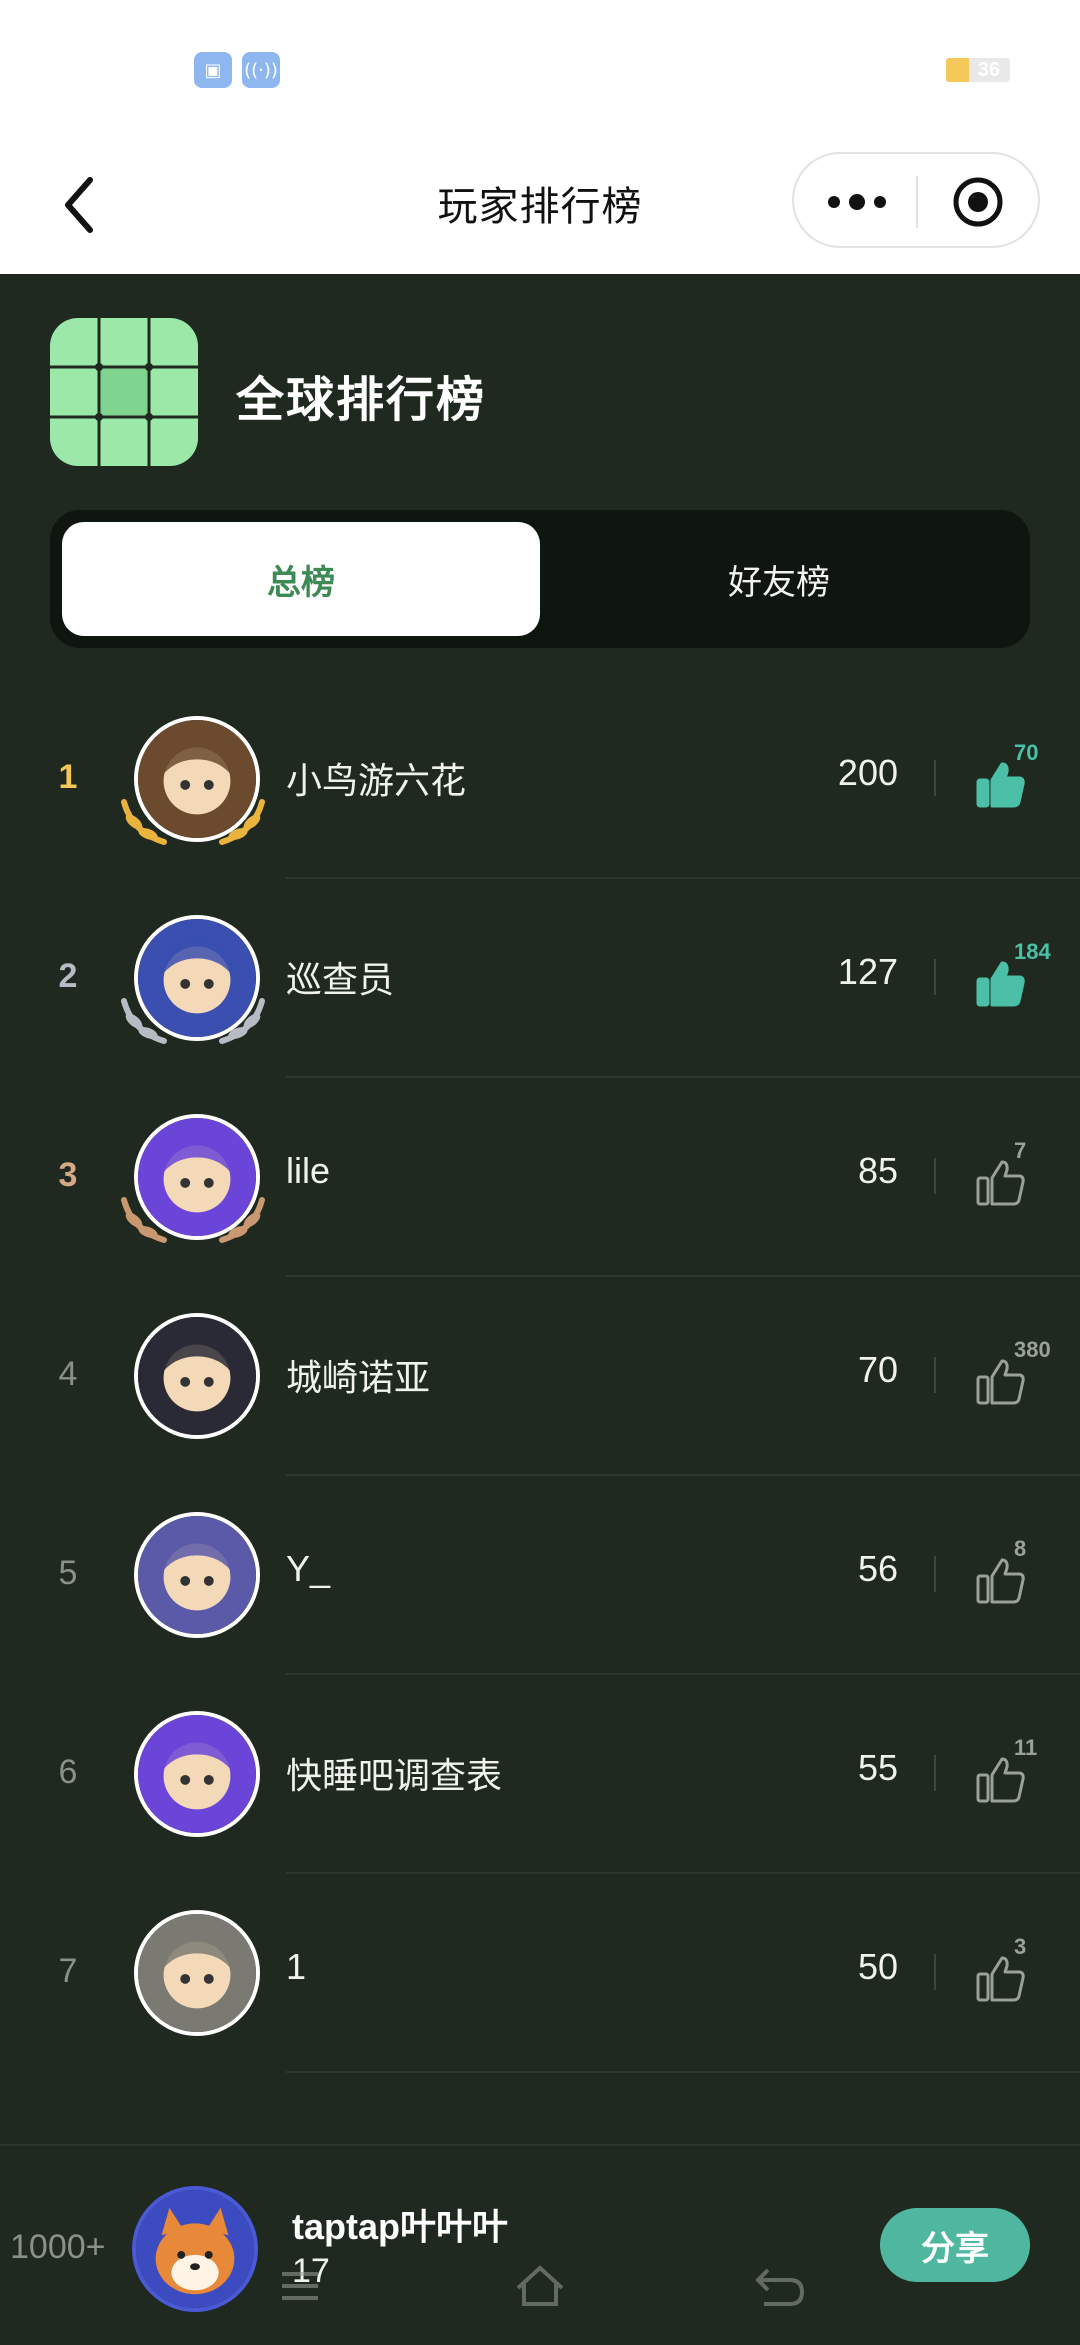  What do you see at coordinates (877, 1767) in the screenshot?
I see `player-score: 55` at bounding box center [877, 1767].